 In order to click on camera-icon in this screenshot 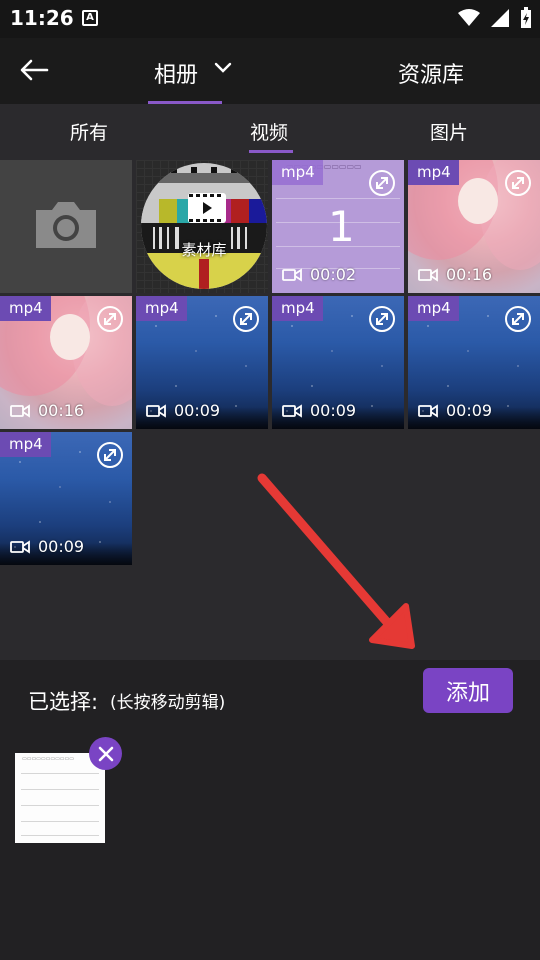, I will do `click(66, 225)`.